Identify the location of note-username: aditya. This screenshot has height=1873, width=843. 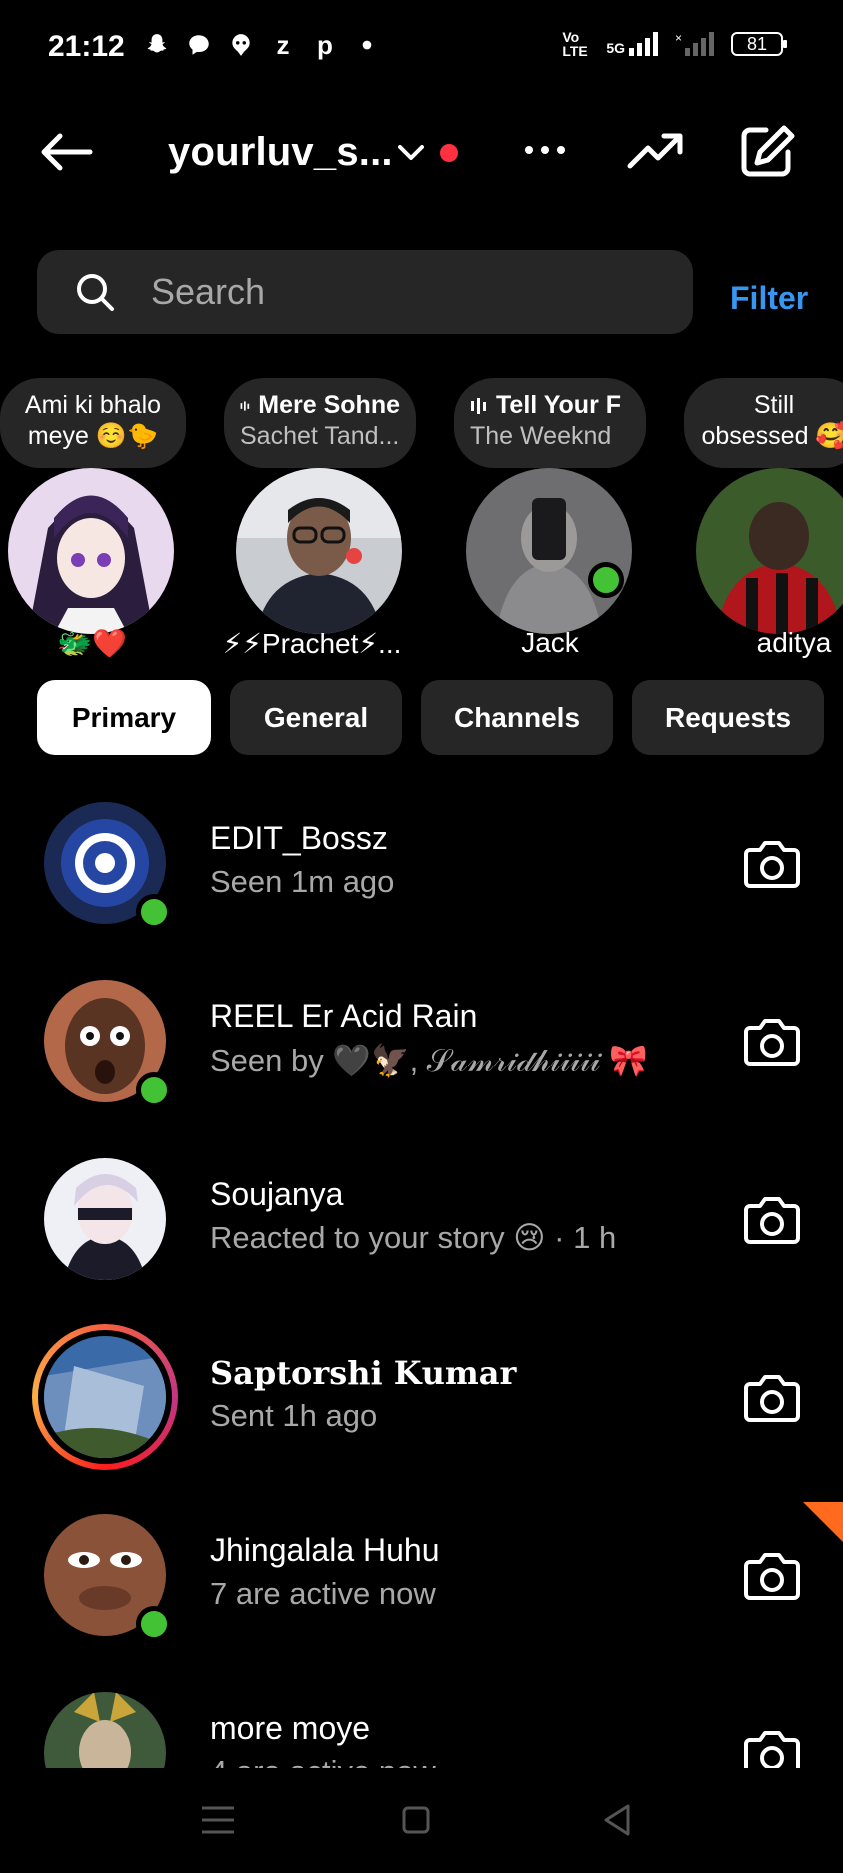
(794, 642).